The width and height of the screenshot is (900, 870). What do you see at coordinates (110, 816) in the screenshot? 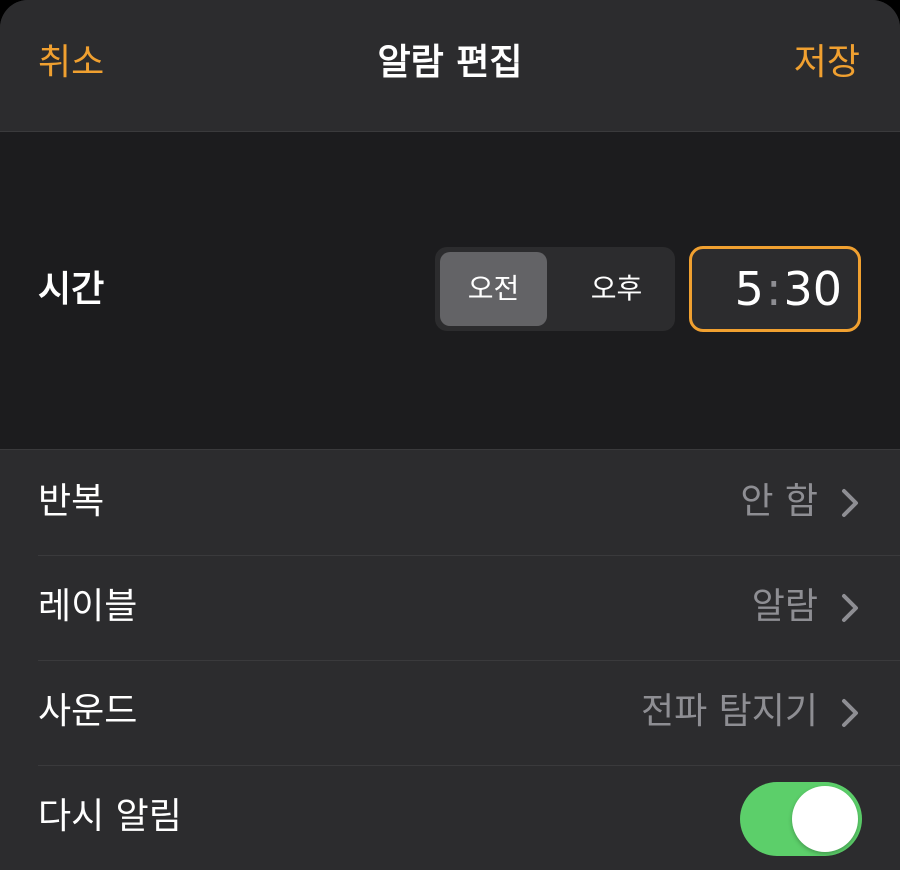
I see `snooze-label: 다시 알림` at bounding box center [110, 816].